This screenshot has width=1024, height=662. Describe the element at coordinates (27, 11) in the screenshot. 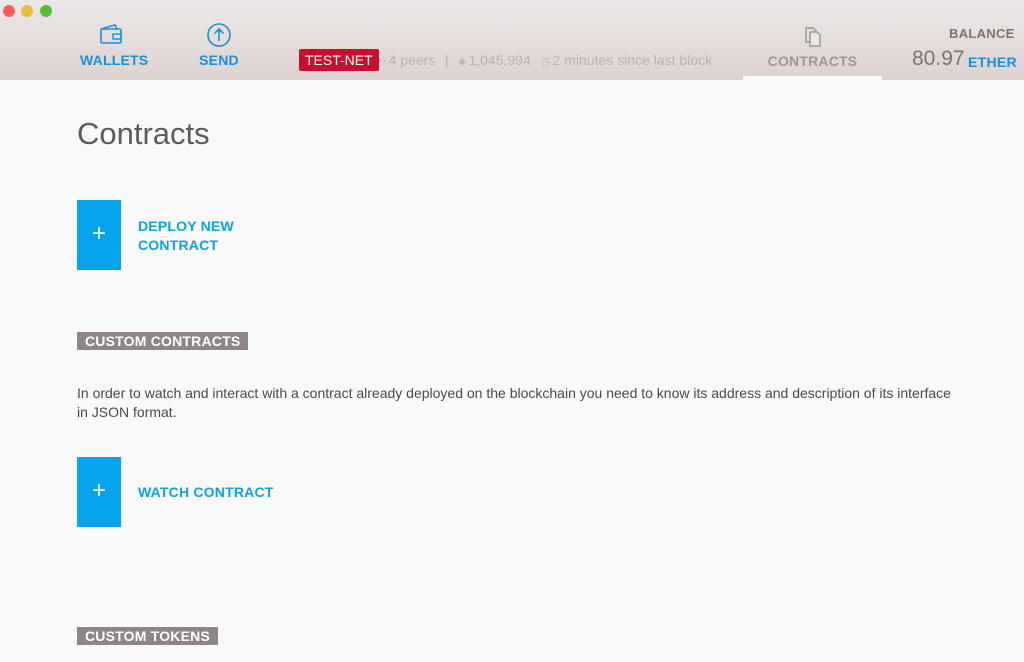

I see `window-minimize-button` at that location.